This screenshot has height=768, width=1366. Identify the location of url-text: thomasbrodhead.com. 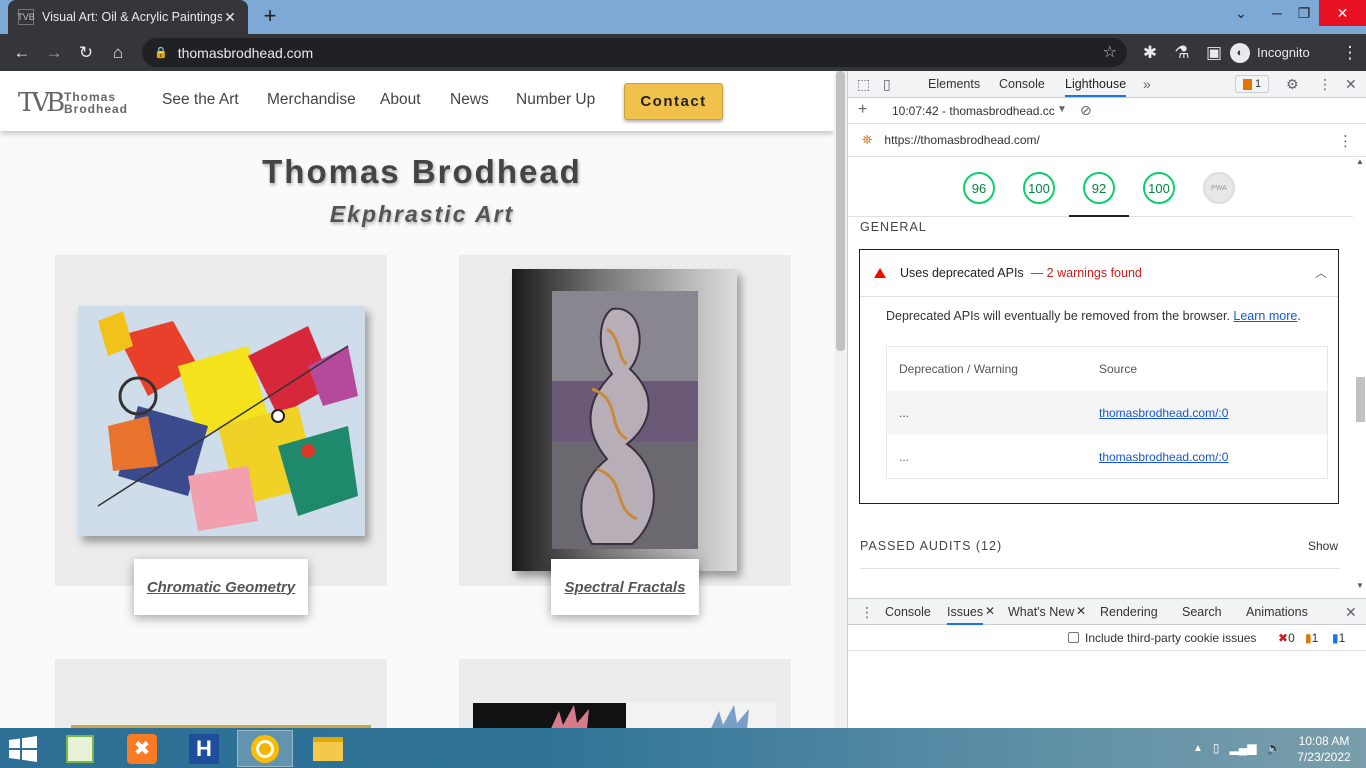
(245, 52).